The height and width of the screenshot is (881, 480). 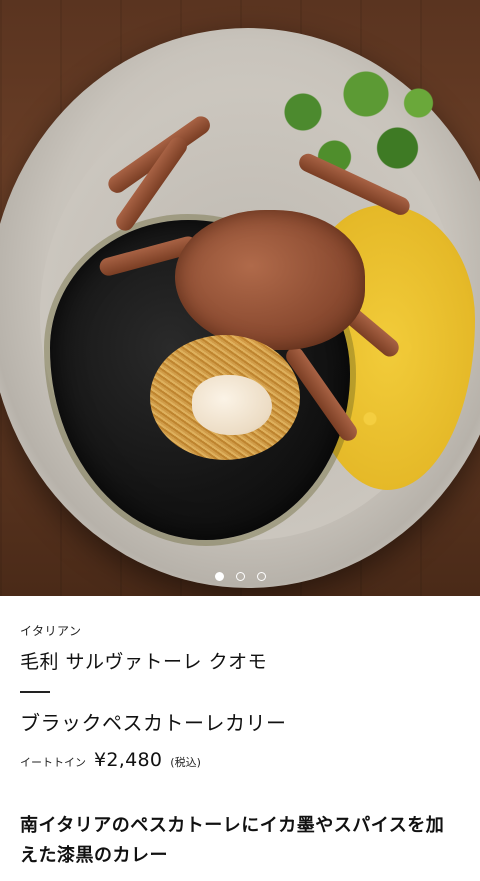 I want to click on menu-item-description: 南イタリアのペスカトーレにイカ墨やスパイスを加えた漆黒のカレー, so click(x=232, y=840).